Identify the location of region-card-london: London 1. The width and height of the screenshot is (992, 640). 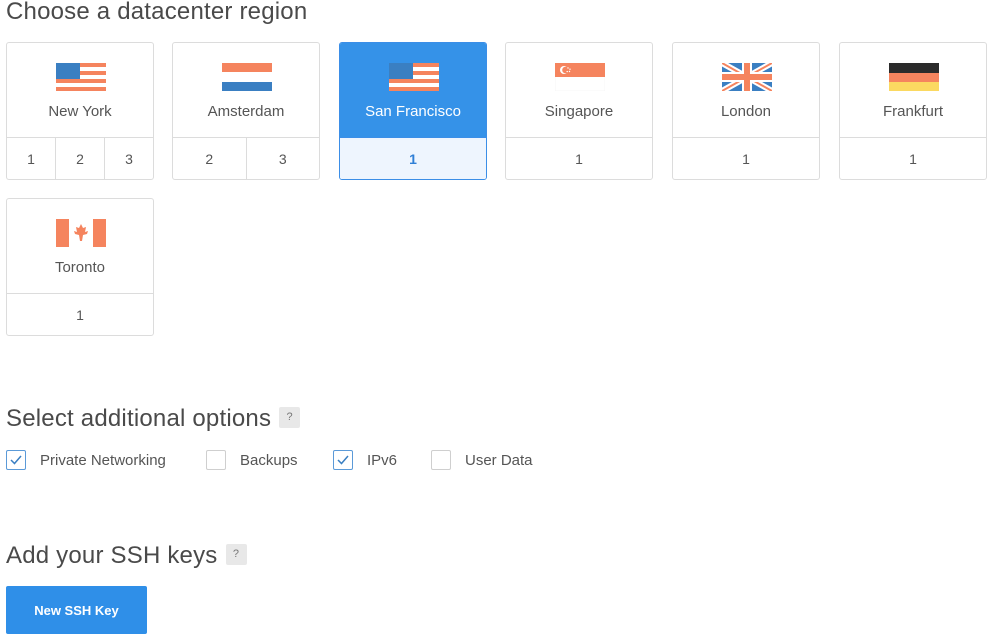
(746, 111).